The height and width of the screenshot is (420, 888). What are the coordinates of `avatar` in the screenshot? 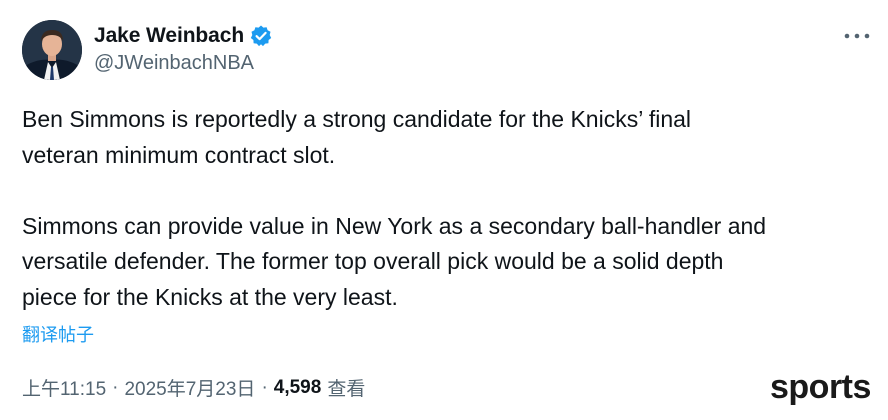 It's located at (52, 50).